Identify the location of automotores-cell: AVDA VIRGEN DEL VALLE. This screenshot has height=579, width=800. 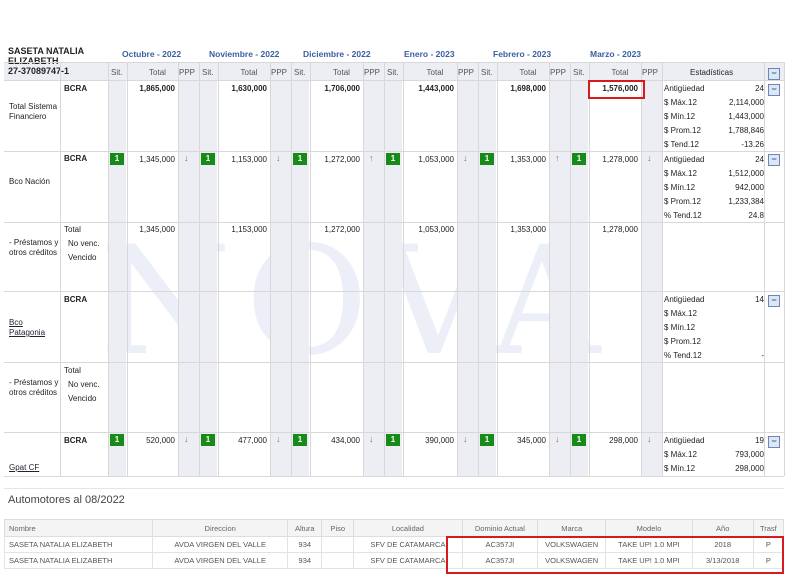
(220, 544).